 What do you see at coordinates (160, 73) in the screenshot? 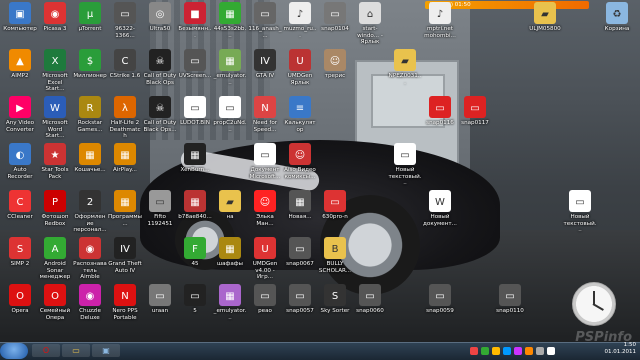
I see `desktop-icon: ☠ Call of Duty Black Ops` at bounding box center [160, 73].